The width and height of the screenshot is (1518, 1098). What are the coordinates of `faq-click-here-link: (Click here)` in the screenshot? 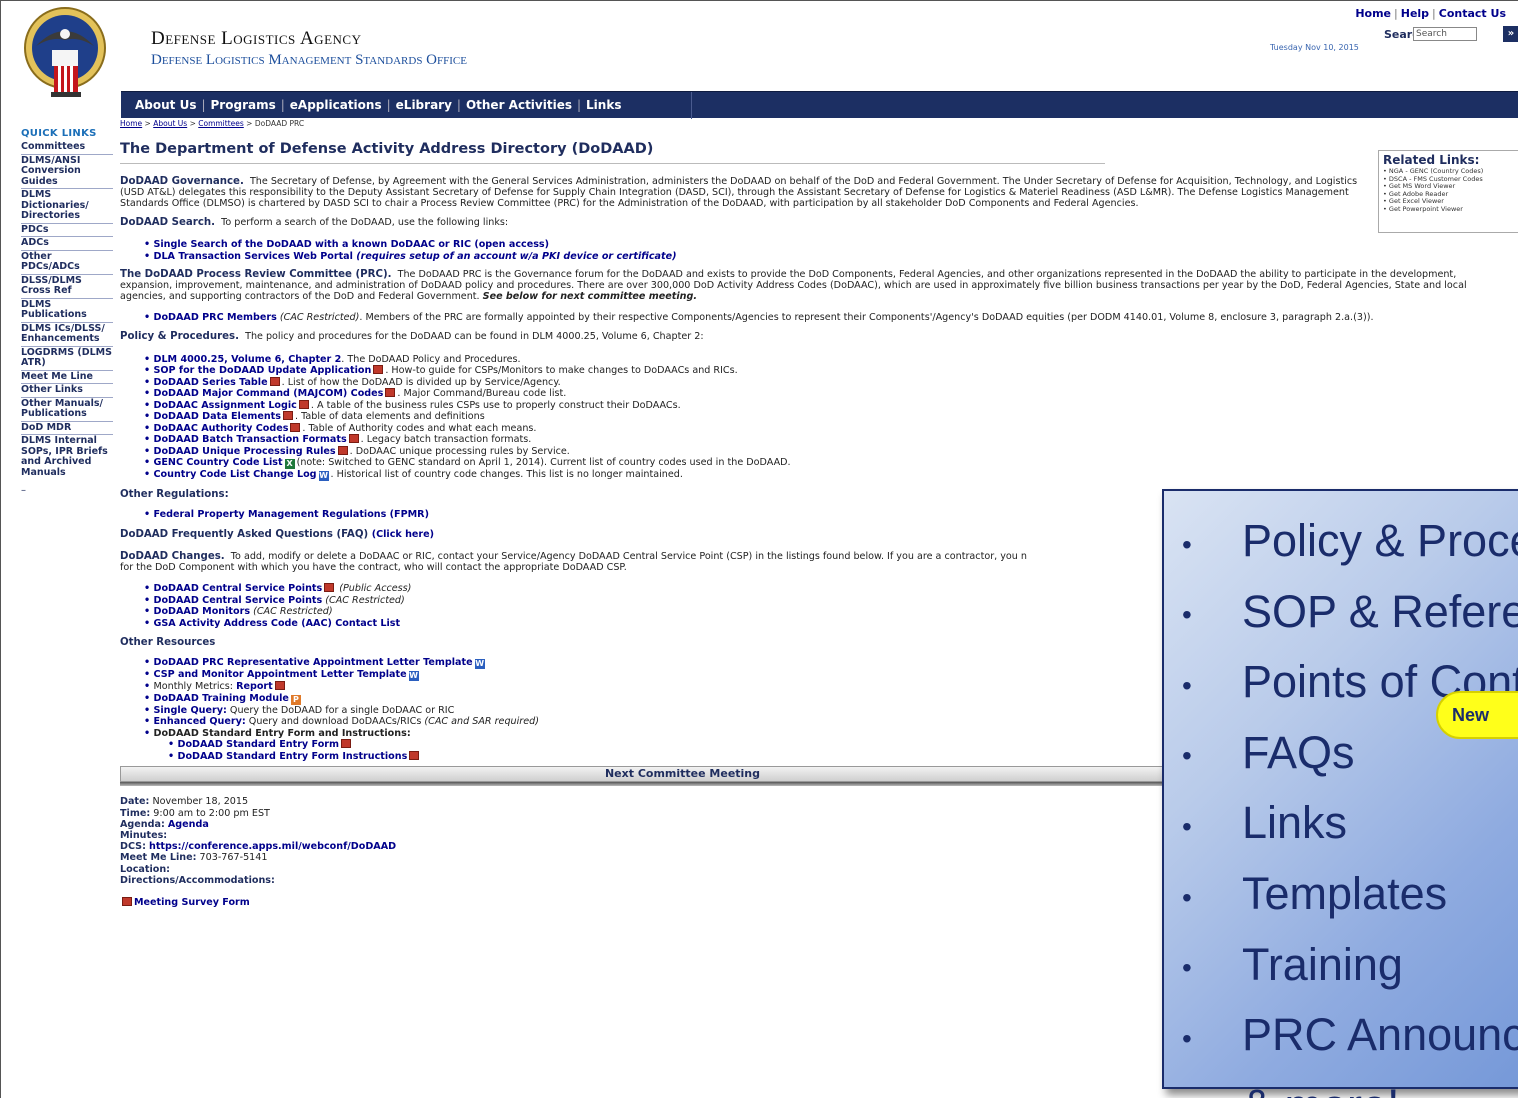 It's located at (403, 534).